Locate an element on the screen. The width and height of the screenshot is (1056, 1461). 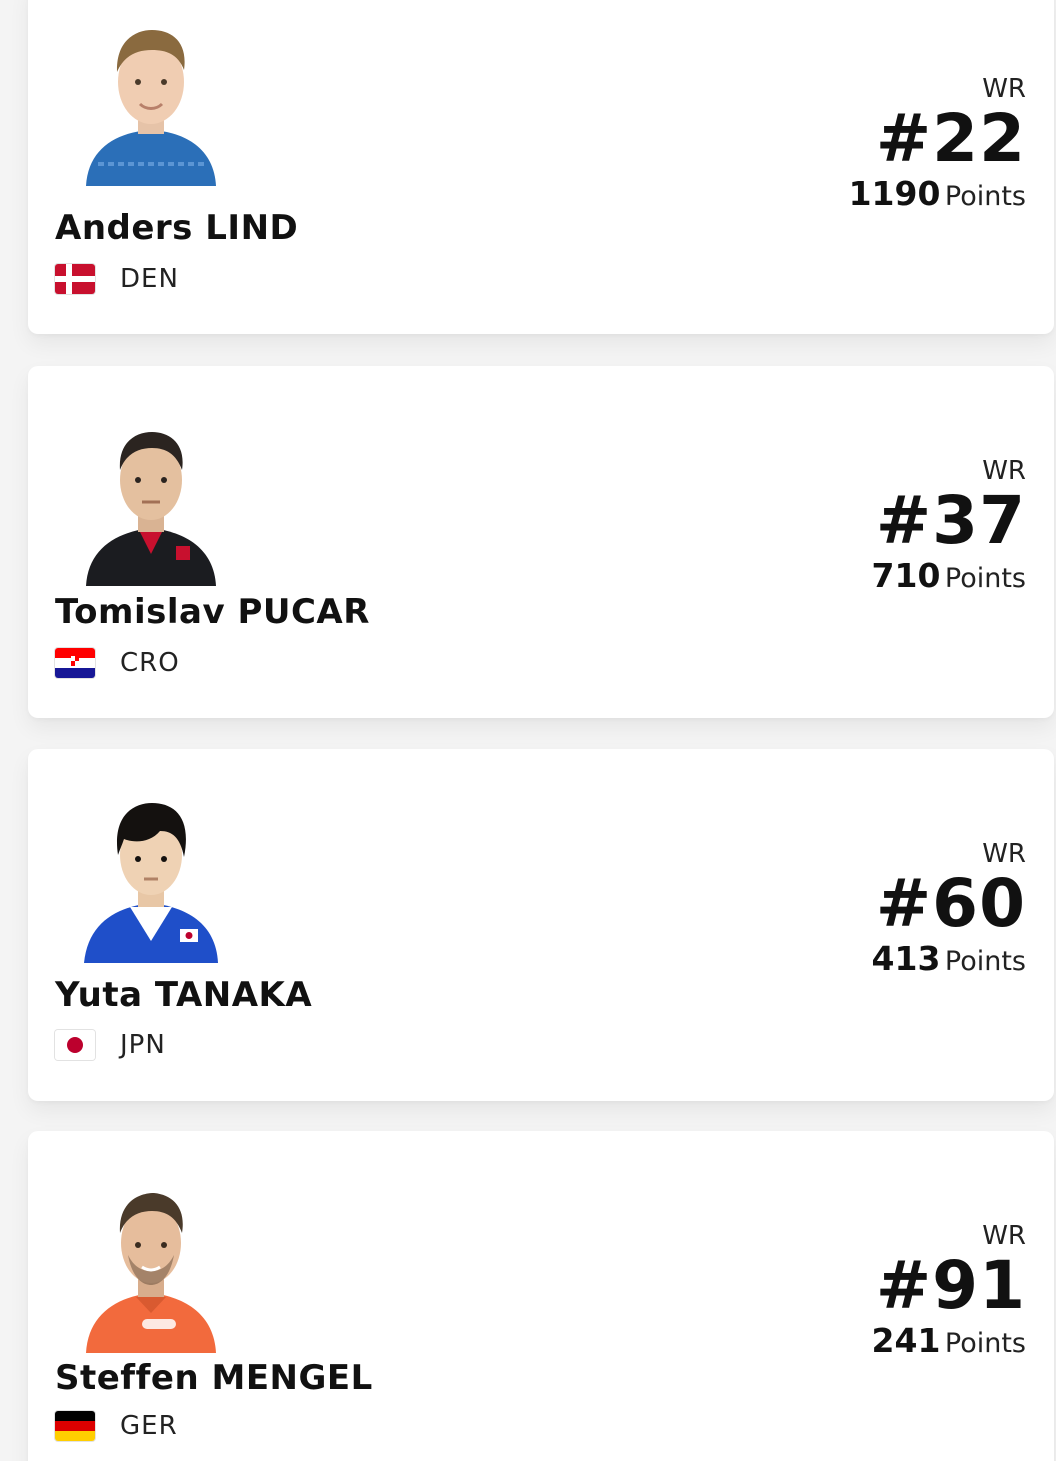
world-ranking: WR #60 413 Points is located at coordinates (949, 912).